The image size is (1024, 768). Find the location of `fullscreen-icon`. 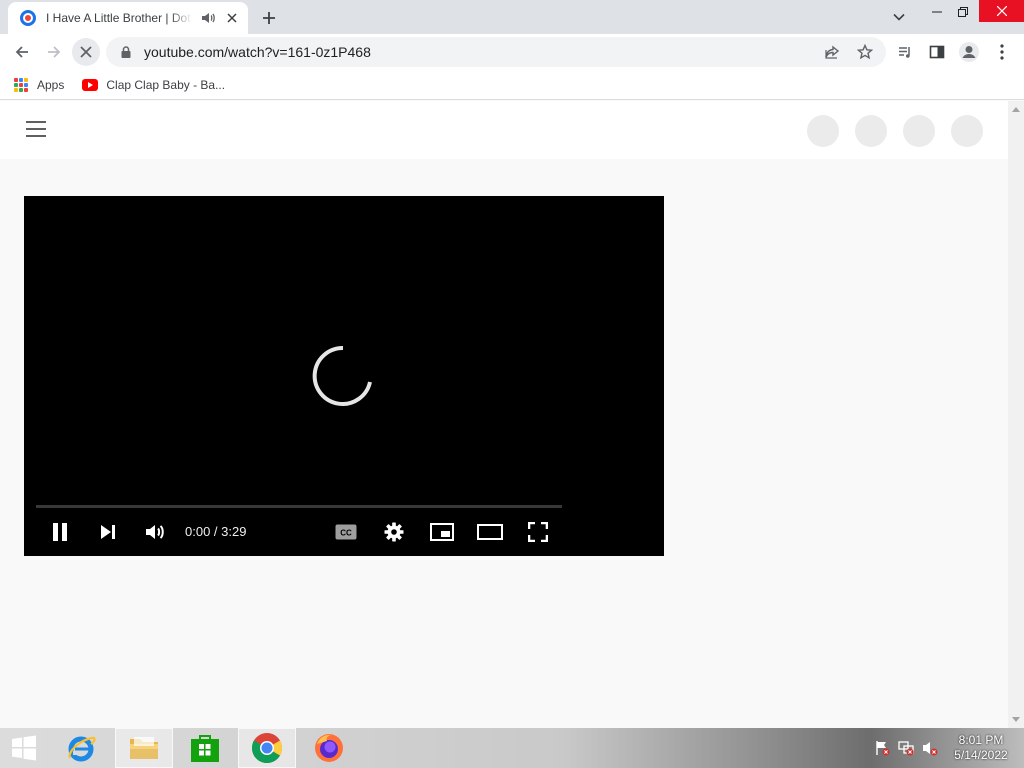

fullscreen-icon is located at coordinates (538, 532).